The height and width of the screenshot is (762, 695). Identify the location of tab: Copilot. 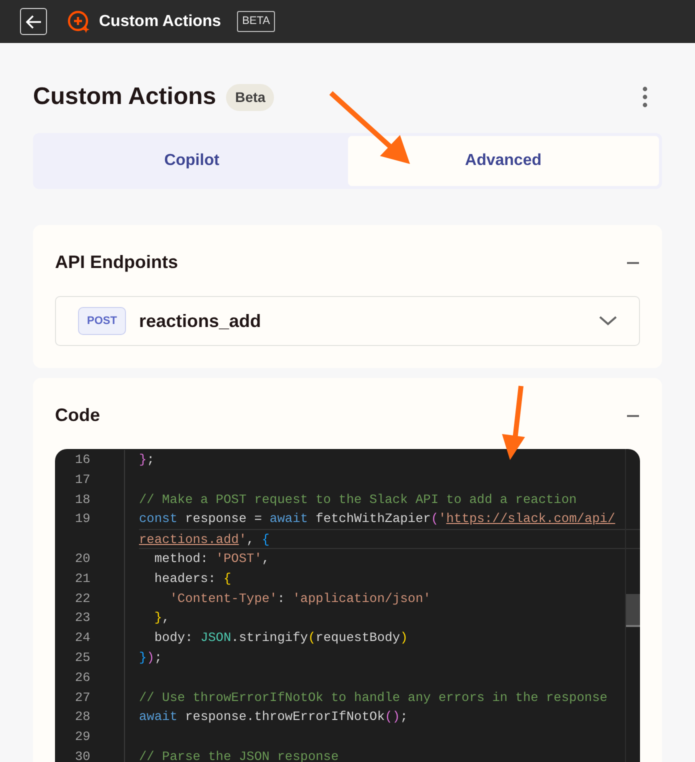
(192, 161).